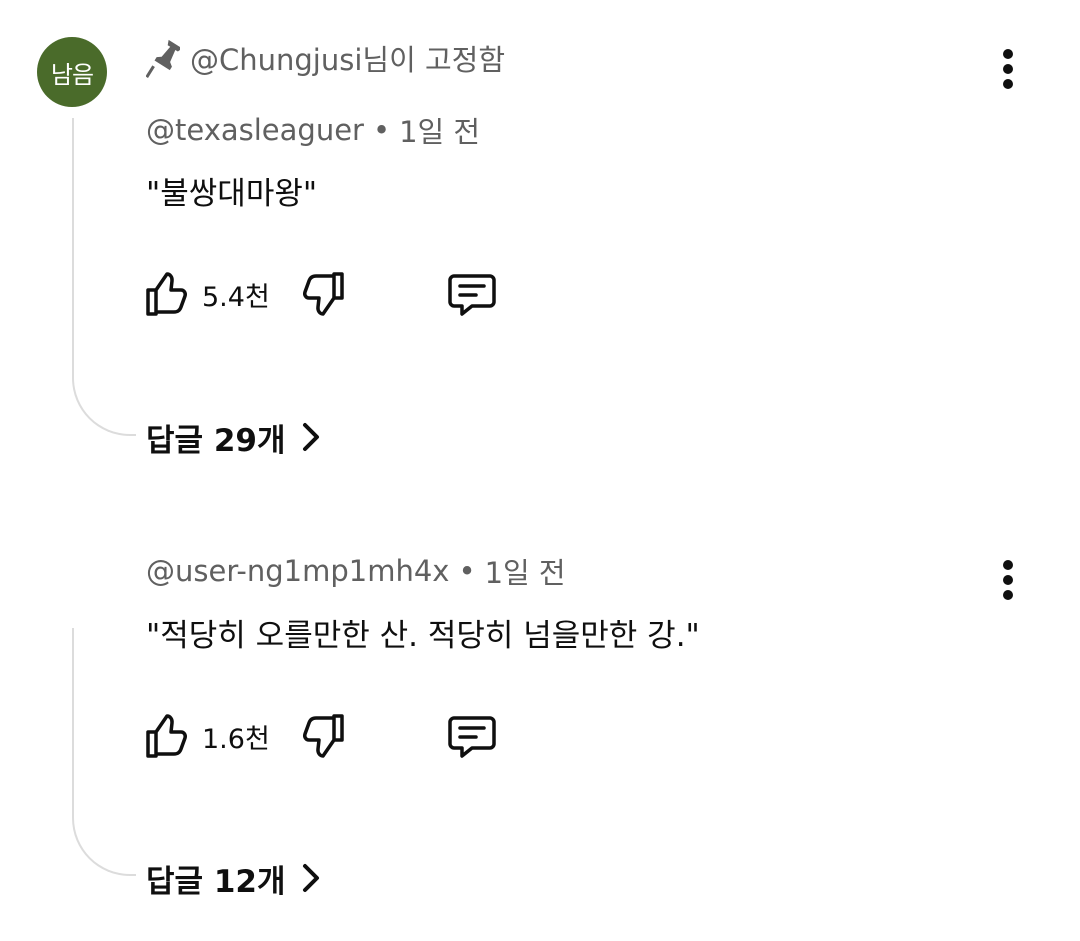 The width and height of the screenshot is (1080, 941). I want to click on author-handle: @texasleaguer, so click(255, 130).